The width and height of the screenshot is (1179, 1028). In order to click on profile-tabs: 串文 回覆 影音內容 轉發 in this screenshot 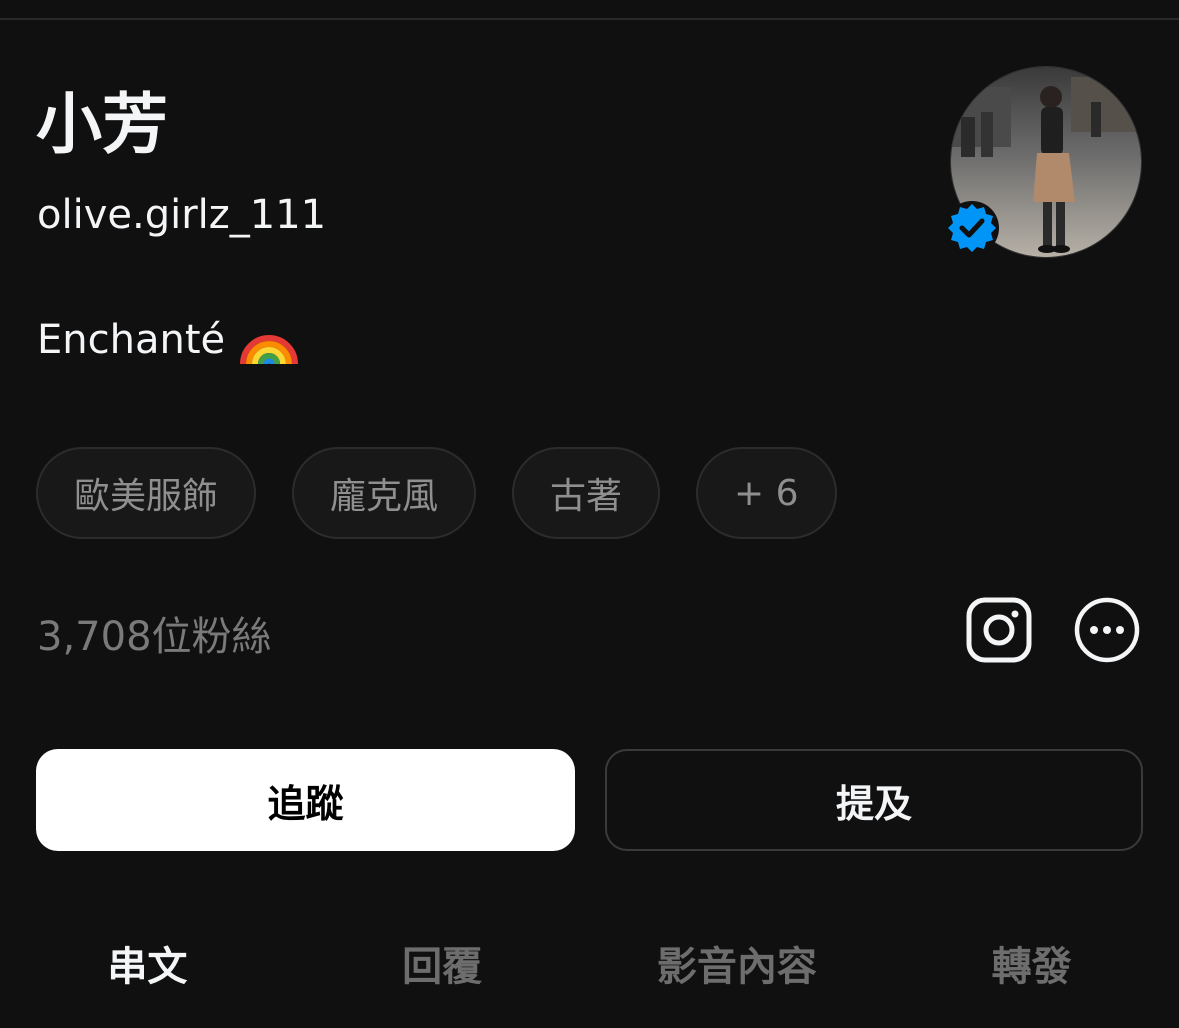, I will do `click(589, 963)`.